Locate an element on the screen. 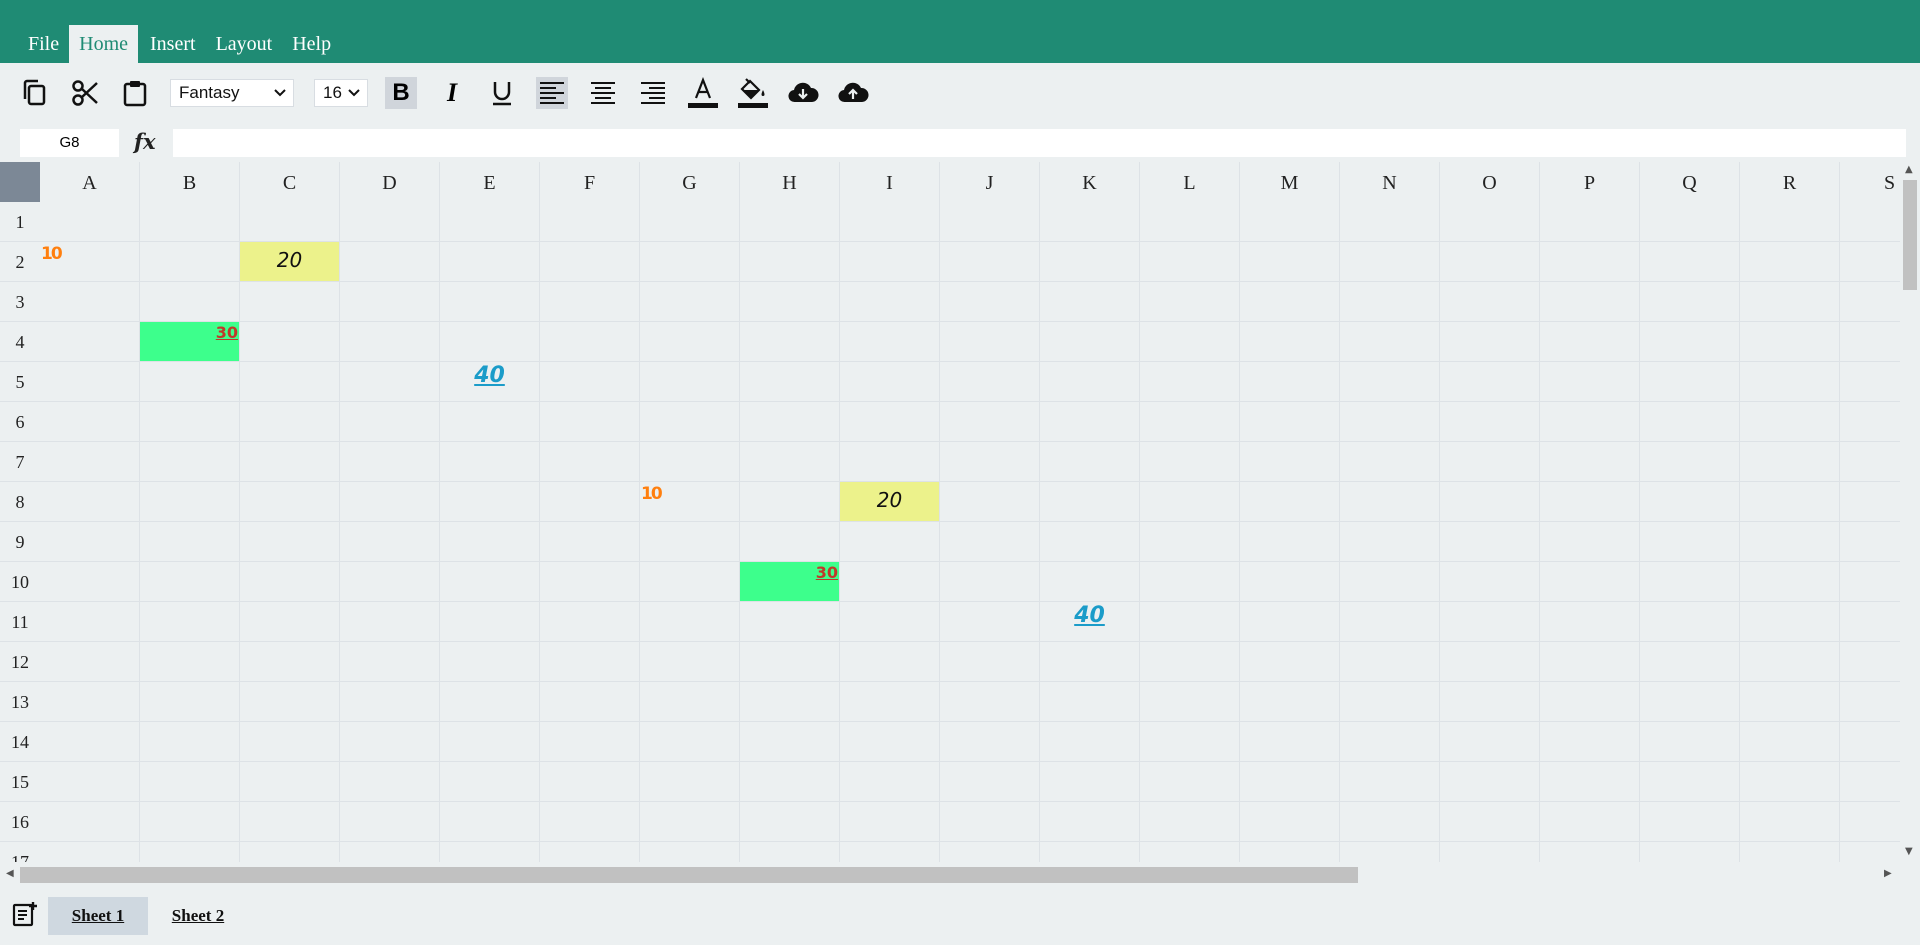  menu-file: File is located at coordinates (43, 44).